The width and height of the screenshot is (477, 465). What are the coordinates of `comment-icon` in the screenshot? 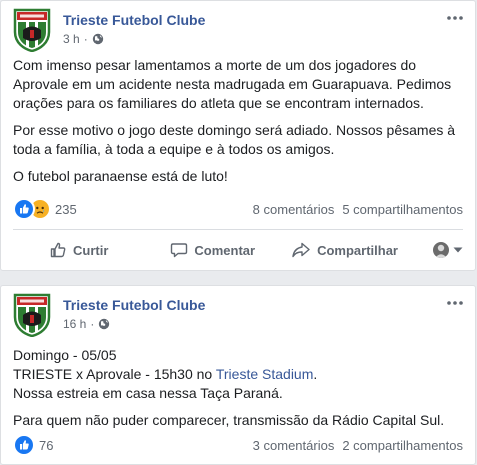 It's located at (179, 250).